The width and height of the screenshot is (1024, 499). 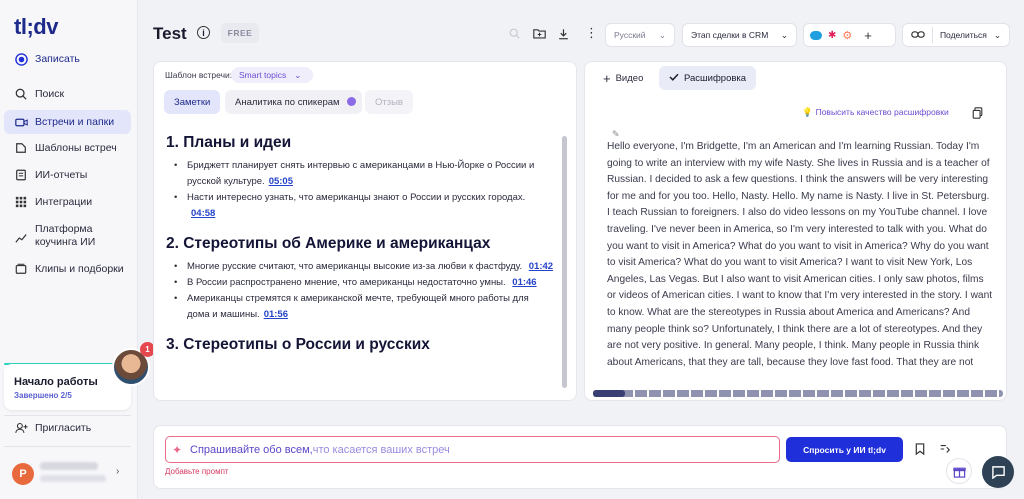 I want to click on timestamp-link: 01:42, so click(x=541, y=266).